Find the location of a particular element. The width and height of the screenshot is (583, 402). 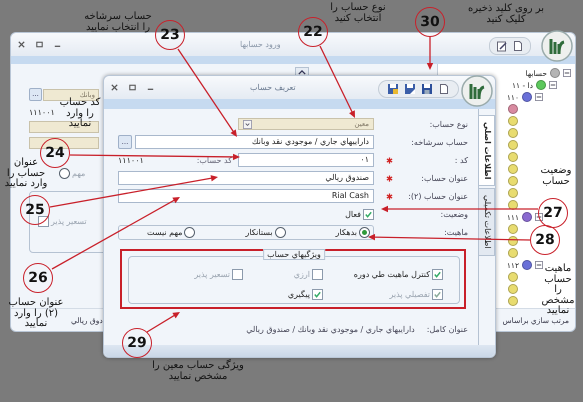

radio-button: مهم نيست is located at coordinates (171, 232).